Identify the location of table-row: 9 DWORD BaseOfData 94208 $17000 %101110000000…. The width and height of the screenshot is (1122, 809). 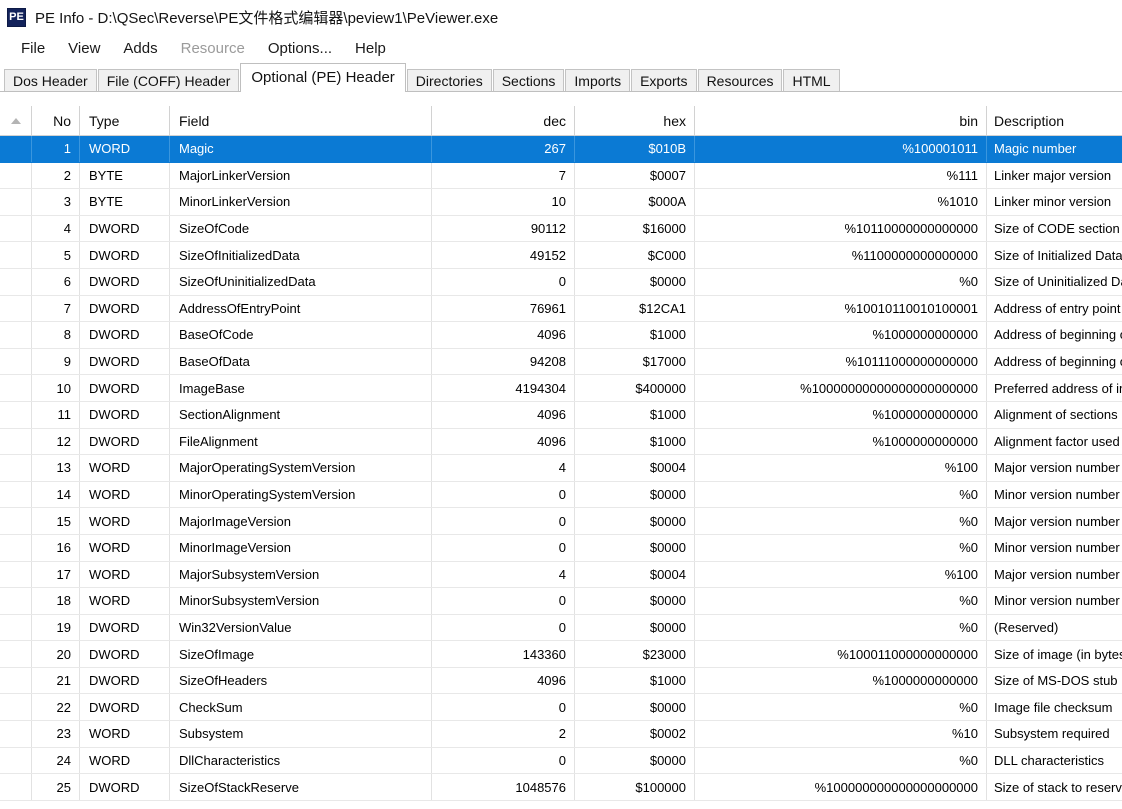
(561, 362).